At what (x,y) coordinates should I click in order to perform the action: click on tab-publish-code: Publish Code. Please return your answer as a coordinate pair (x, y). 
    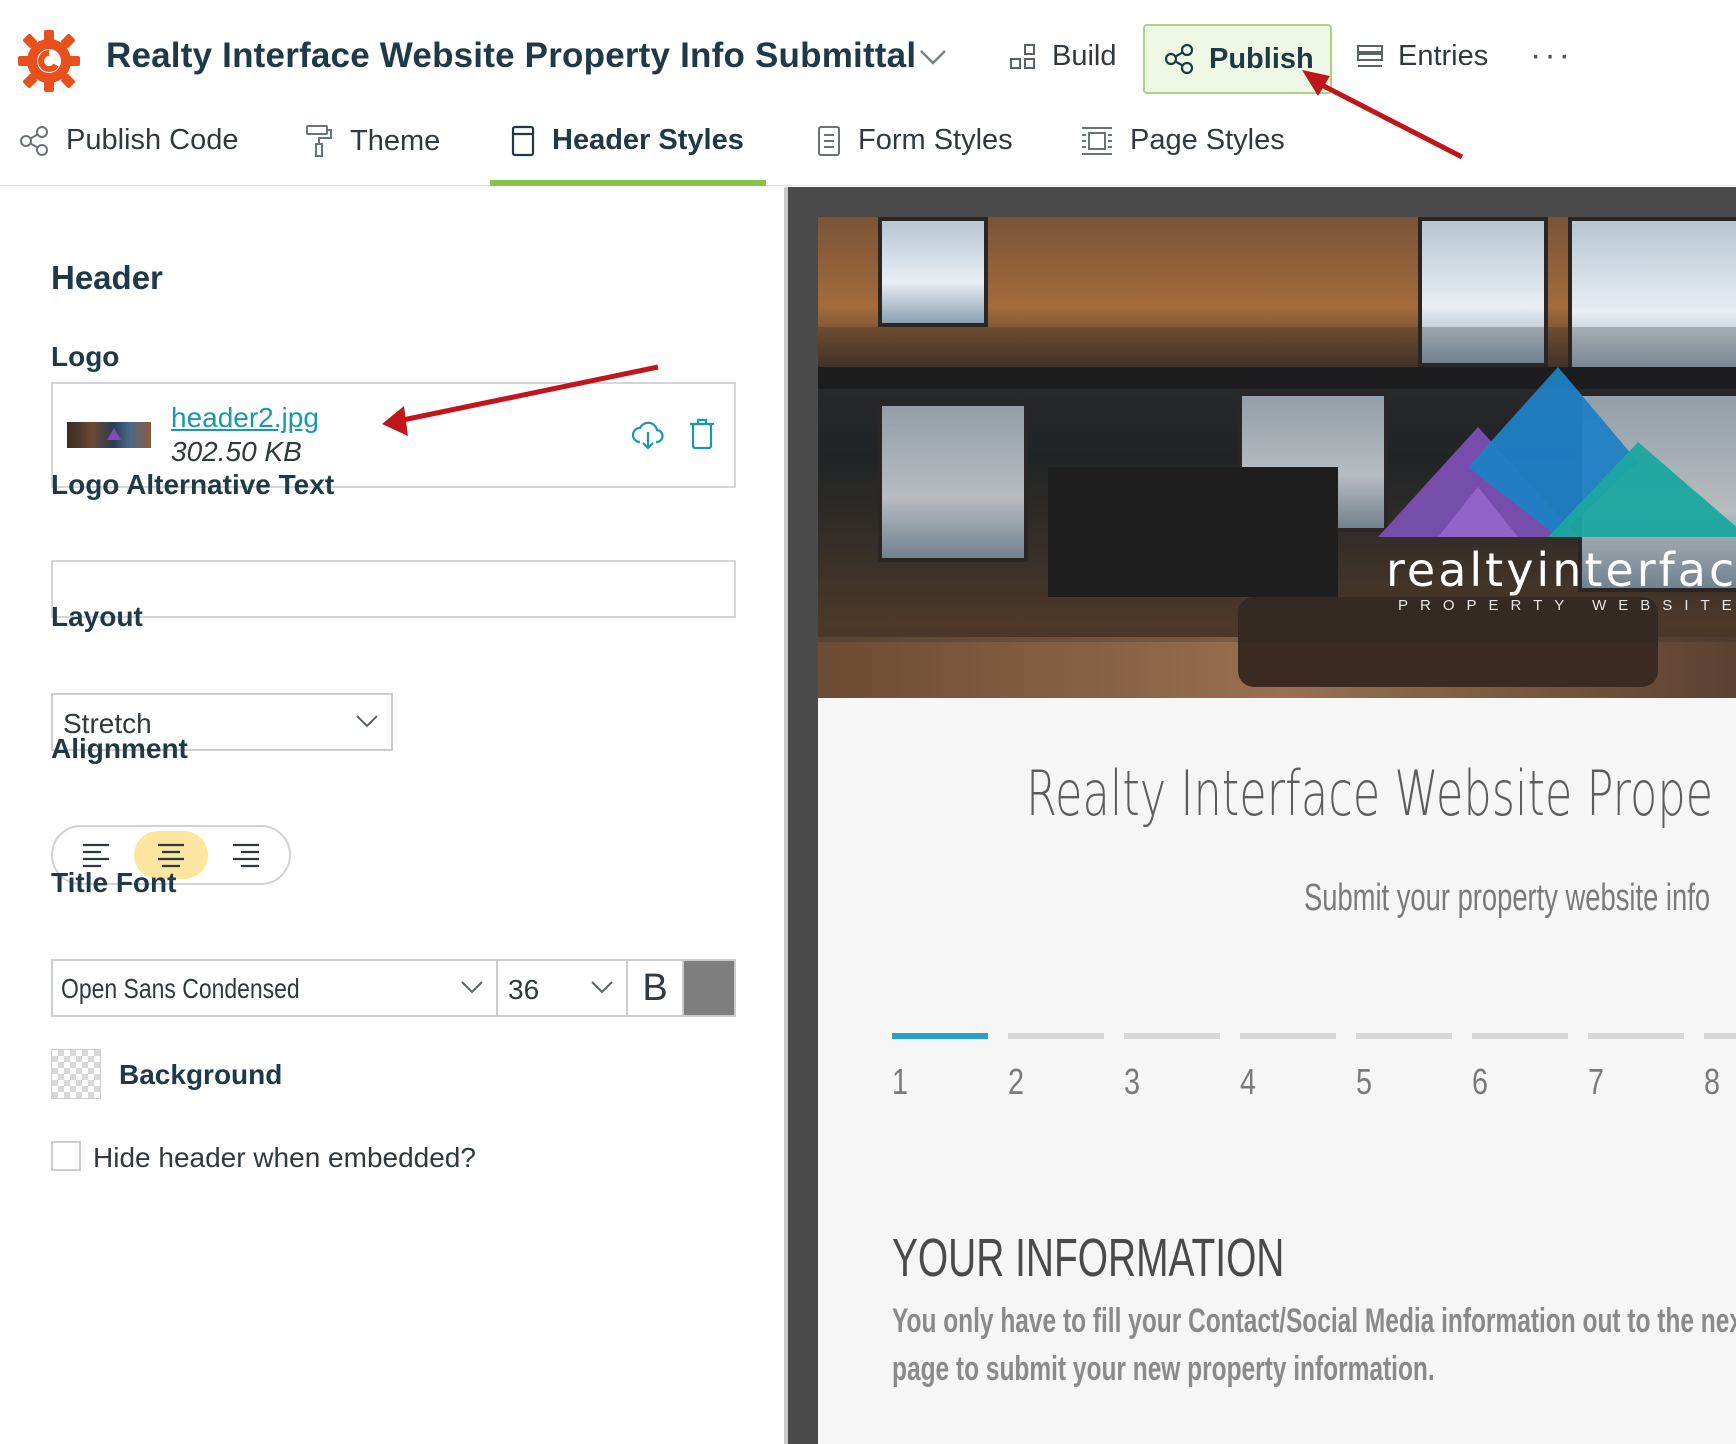
    Looking at the image, I should click on (128, 140).